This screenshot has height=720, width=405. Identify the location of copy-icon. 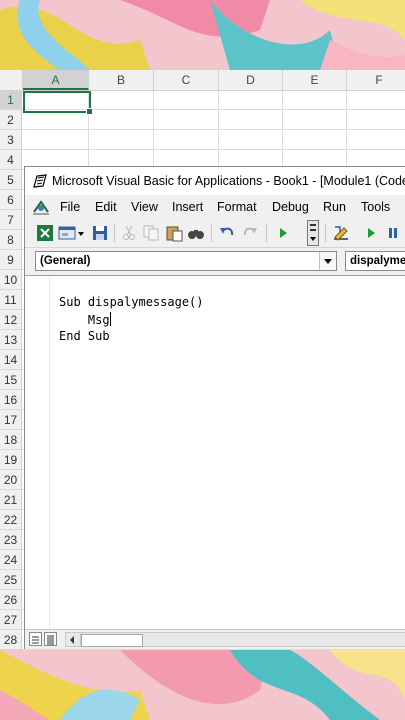
(151, 233).